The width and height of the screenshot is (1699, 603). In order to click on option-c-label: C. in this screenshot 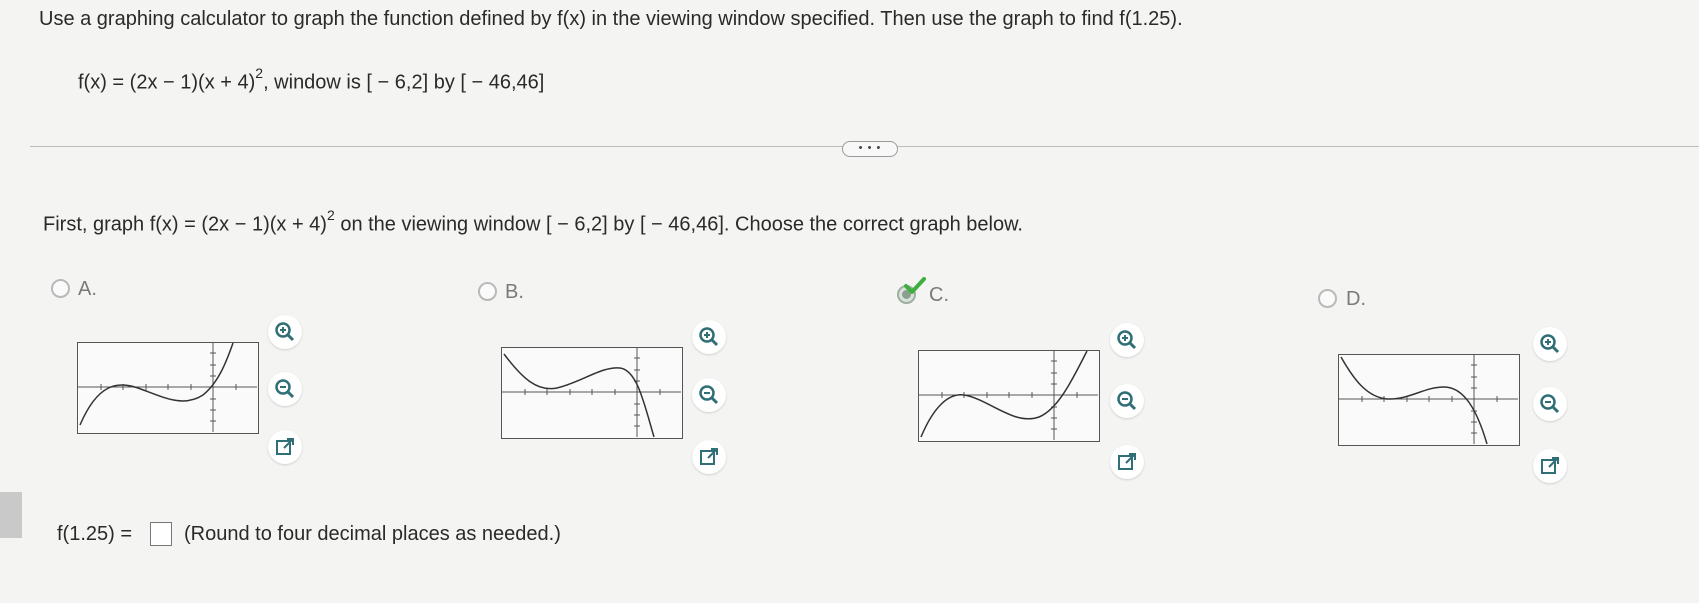, I will do `click(939, 295)`.